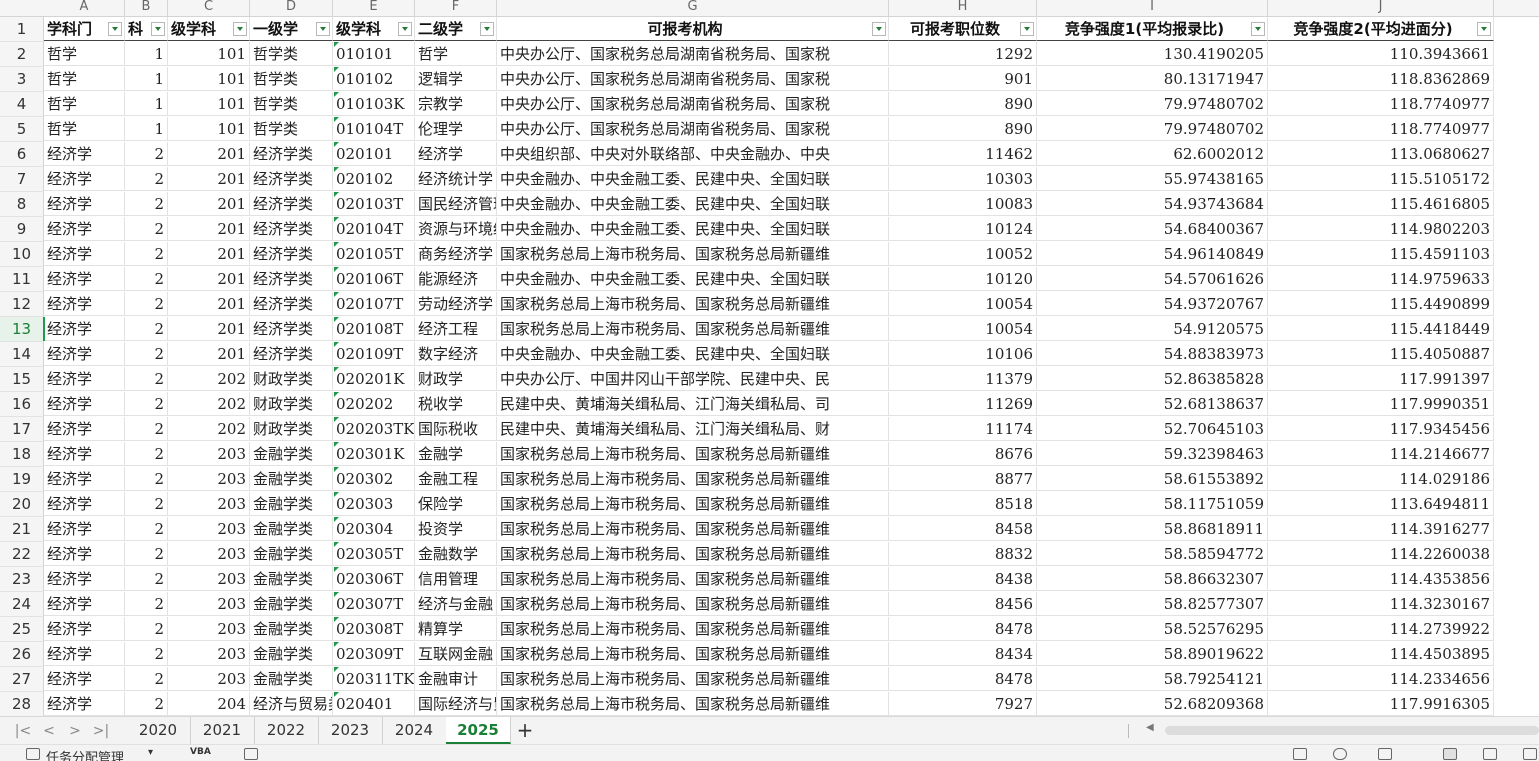 Image resolution: width=1539 pixels, height=761 pixels. Describe the element at coordinates (1381, 429) in the screenshot. I see `table-cell: 117.9345456` at that location.